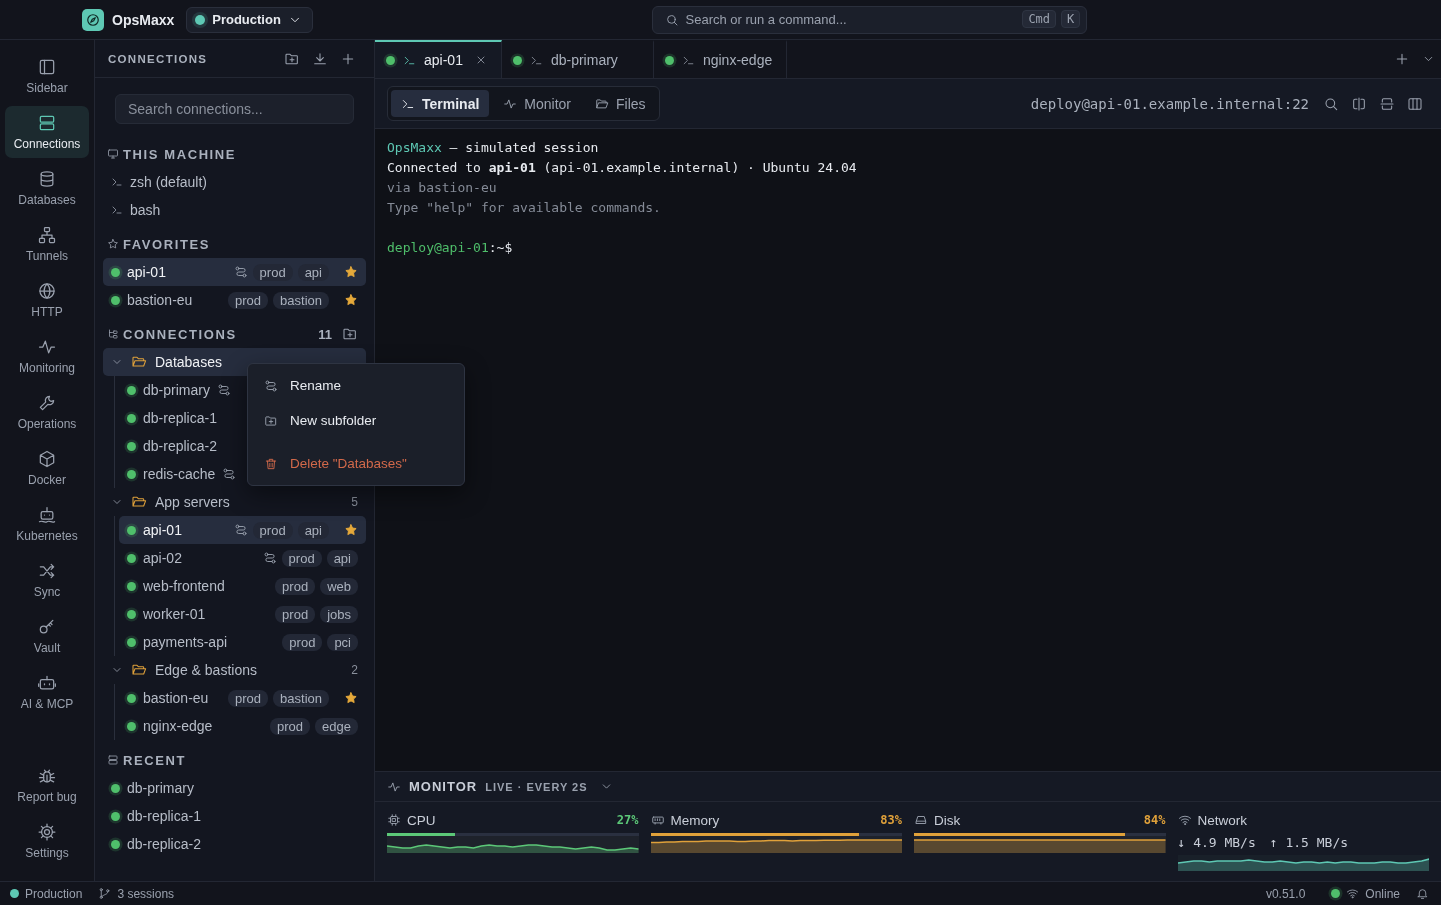  What do you see at coordinates (47, 244) in the screenshot?
I see `nav-item: Tunnels` at bounding box center [47, 244].